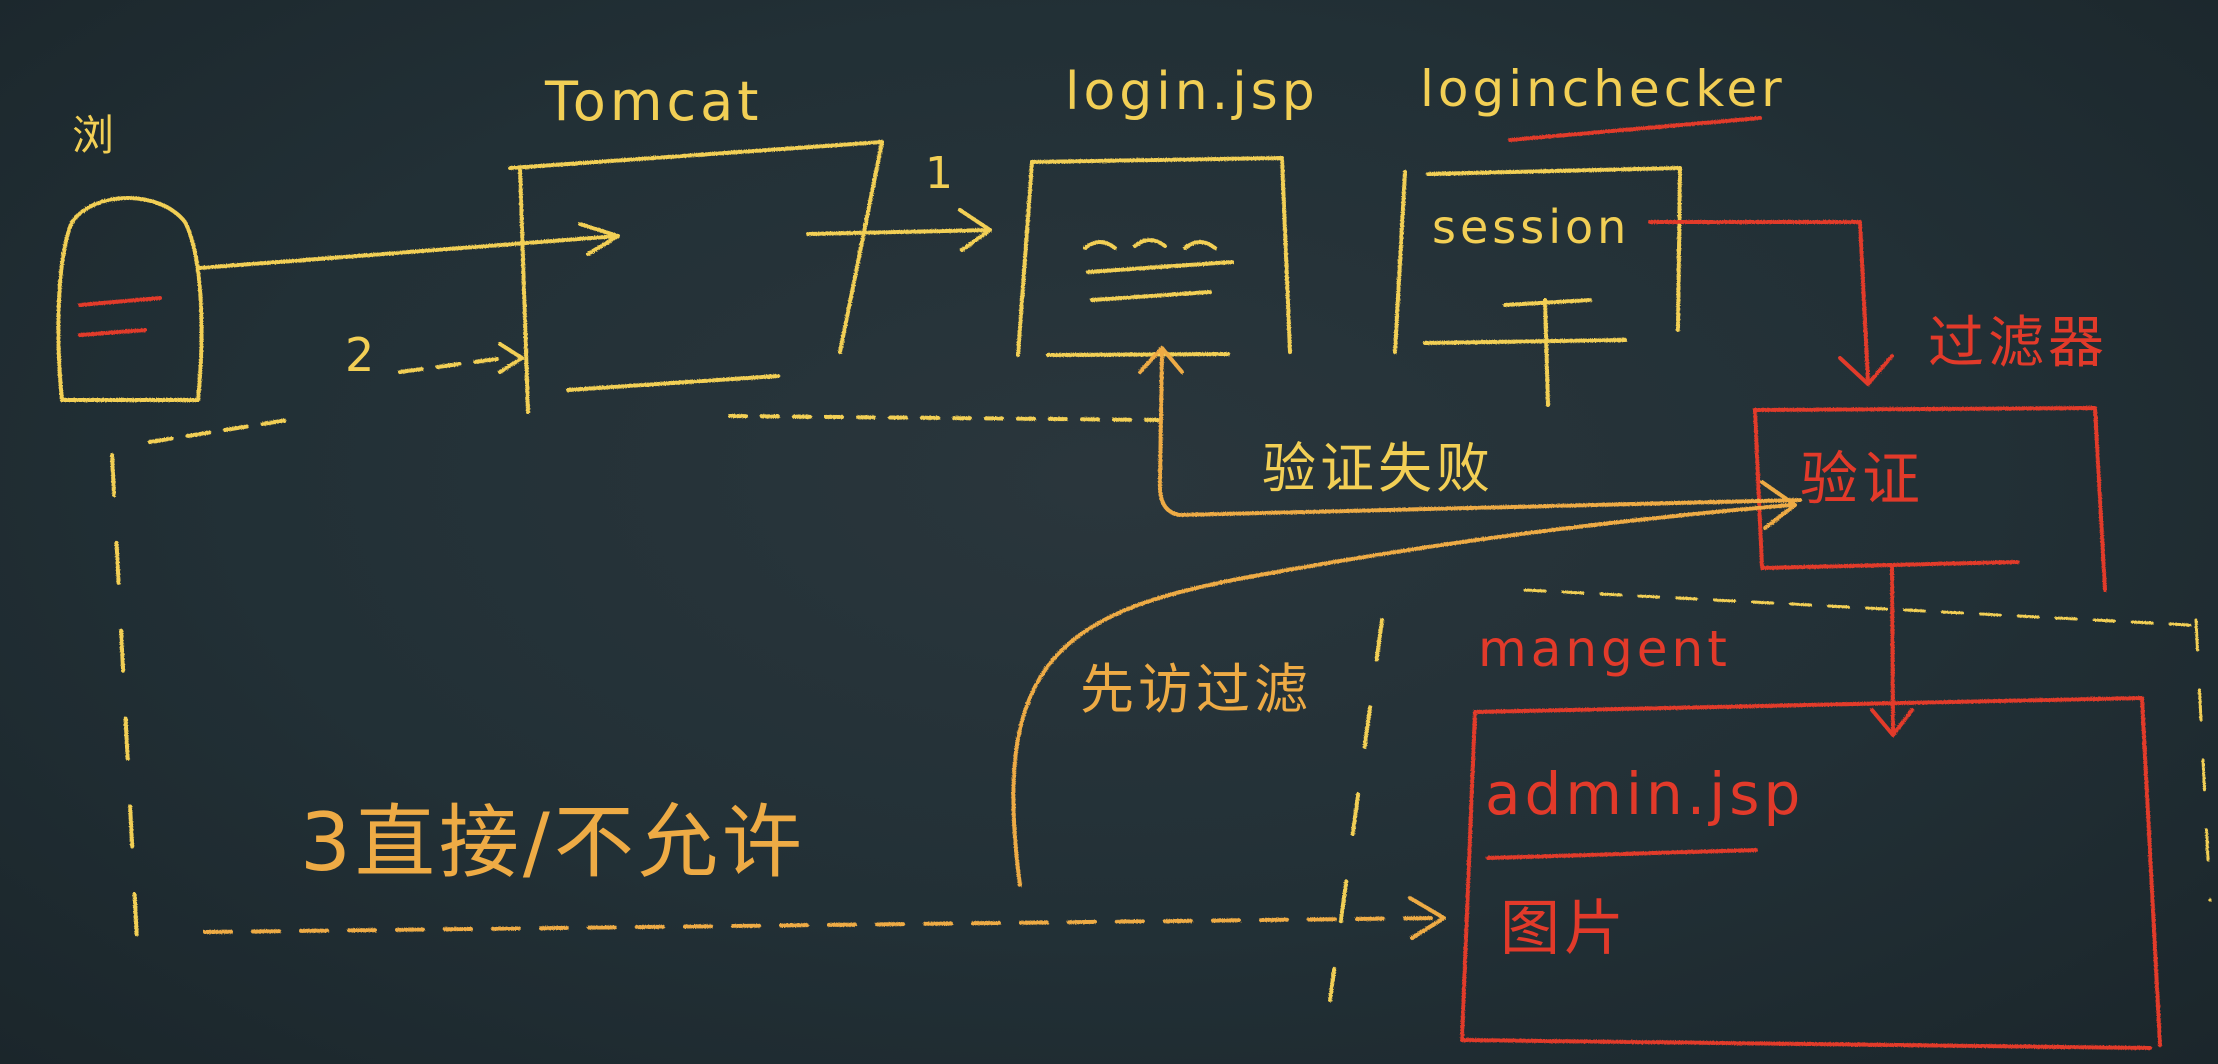 This screenshot has width=2218, height=1064. Describe the element at coordinates (1154, 256) in the screenshot. I see `login-jsp-box` at that location.